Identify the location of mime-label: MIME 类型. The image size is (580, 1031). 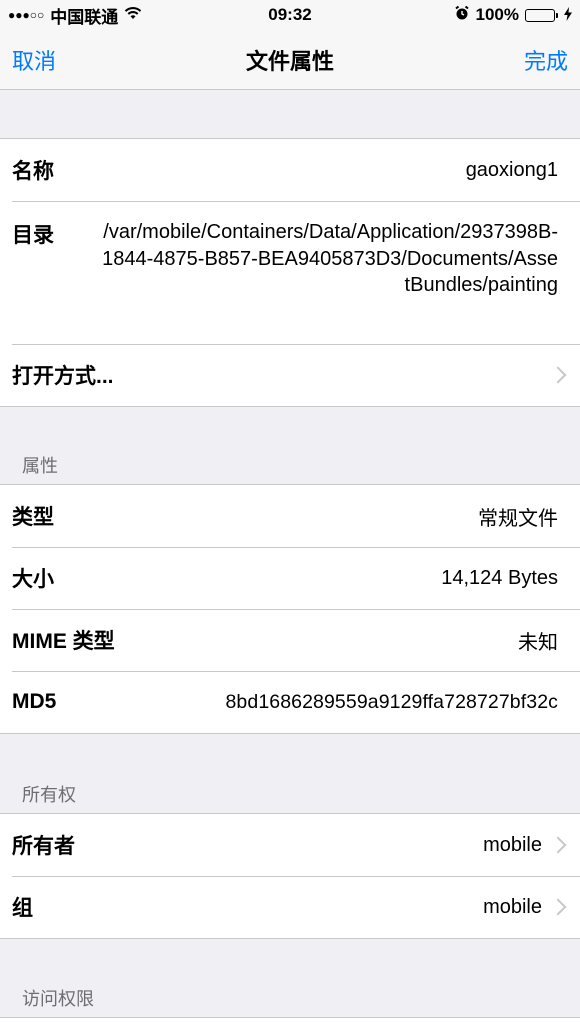
(63, 641).